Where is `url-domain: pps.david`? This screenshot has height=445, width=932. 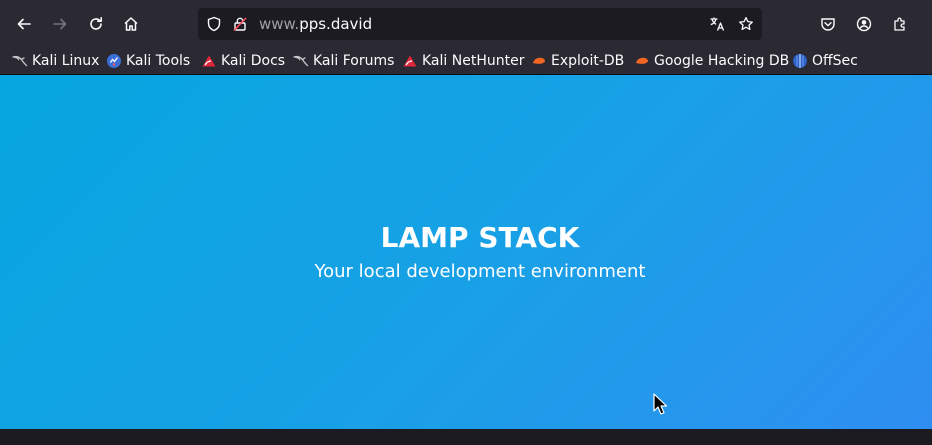 url-domain: pps.david is located at coordinates (336, 24).